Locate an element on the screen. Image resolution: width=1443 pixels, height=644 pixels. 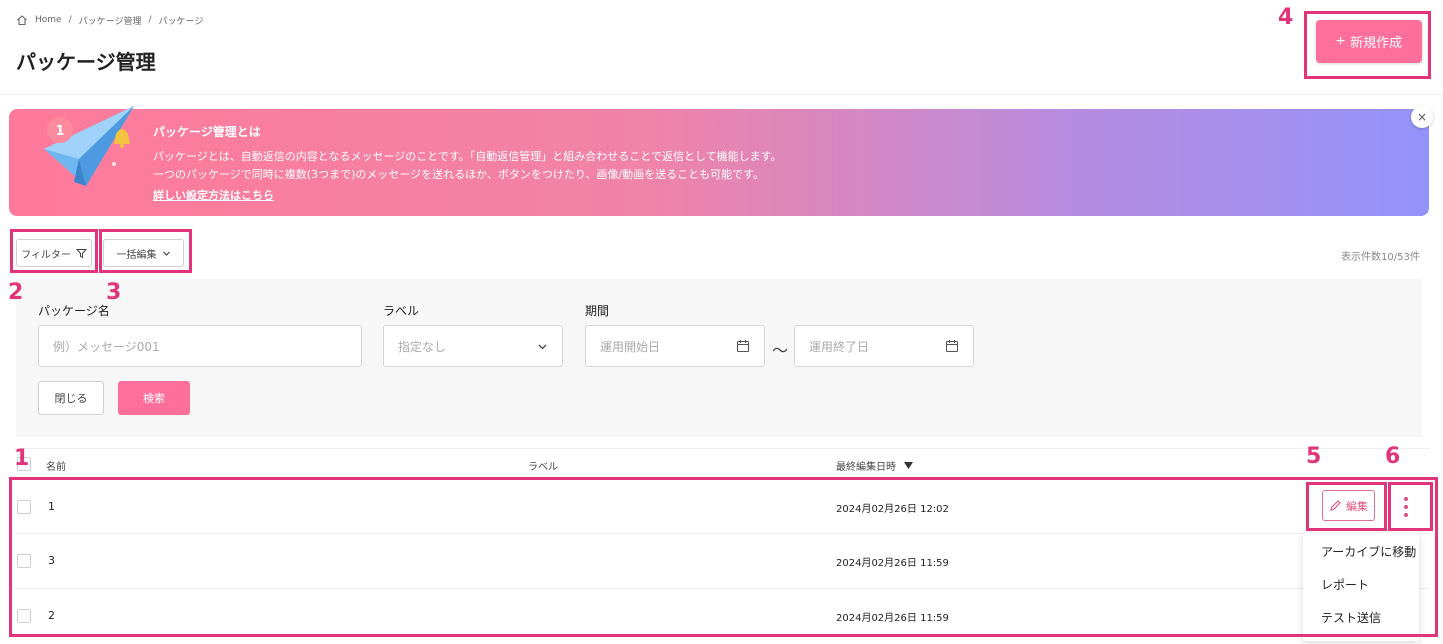
close-icon: × is located at coordinates (1422, 117).